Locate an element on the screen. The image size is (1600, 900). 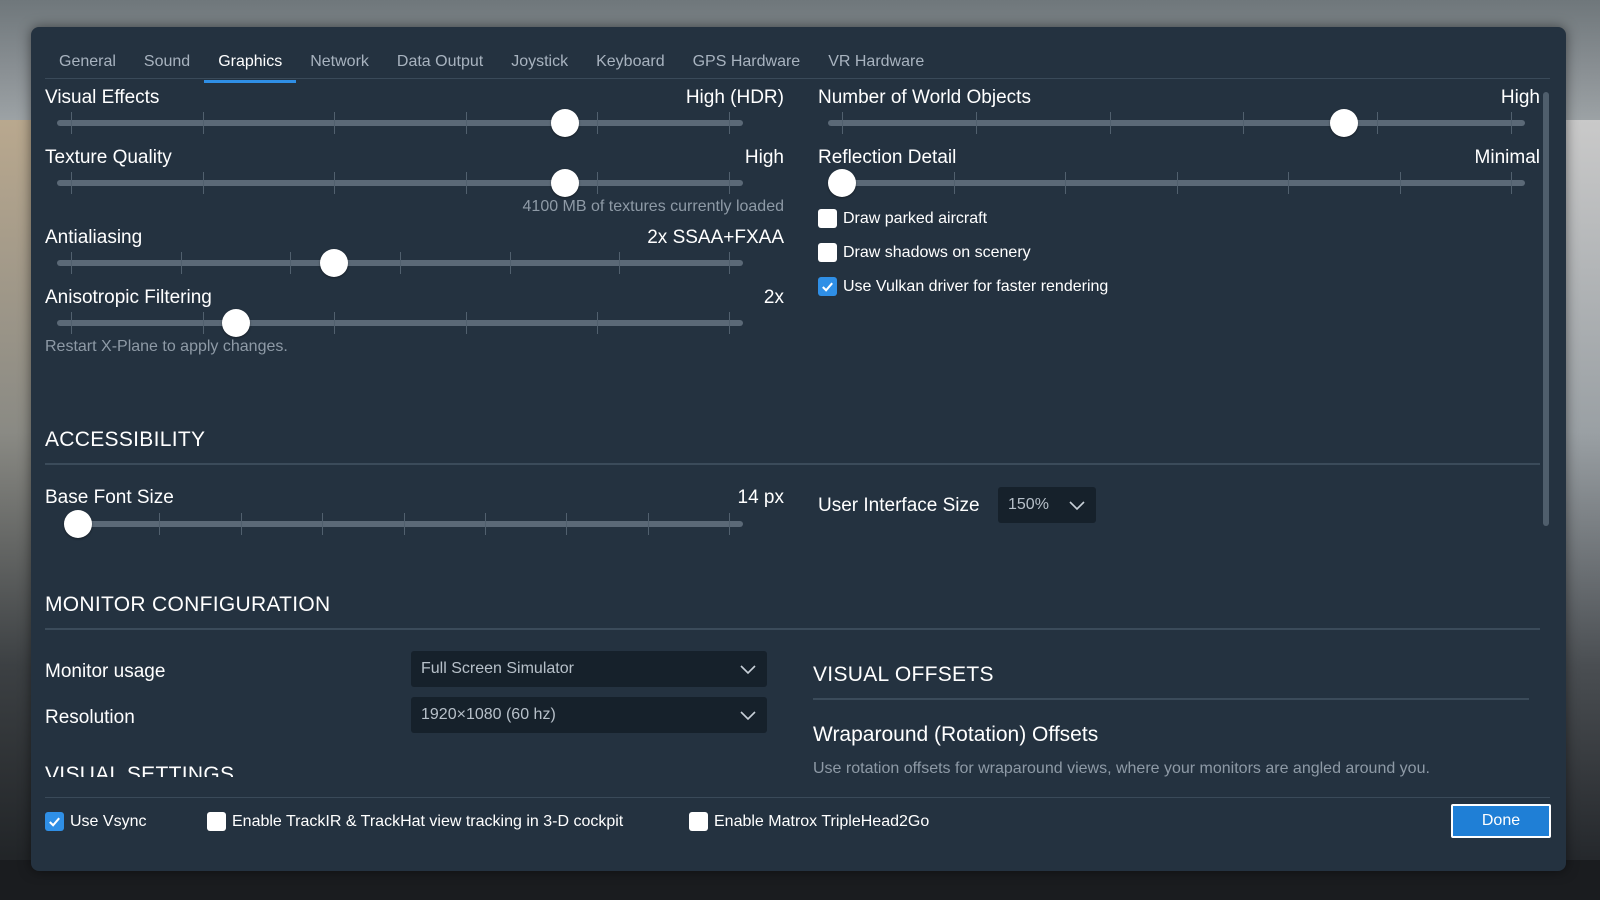
vsync-checkbox: Use Vsync is located at coordinates (95, 821).